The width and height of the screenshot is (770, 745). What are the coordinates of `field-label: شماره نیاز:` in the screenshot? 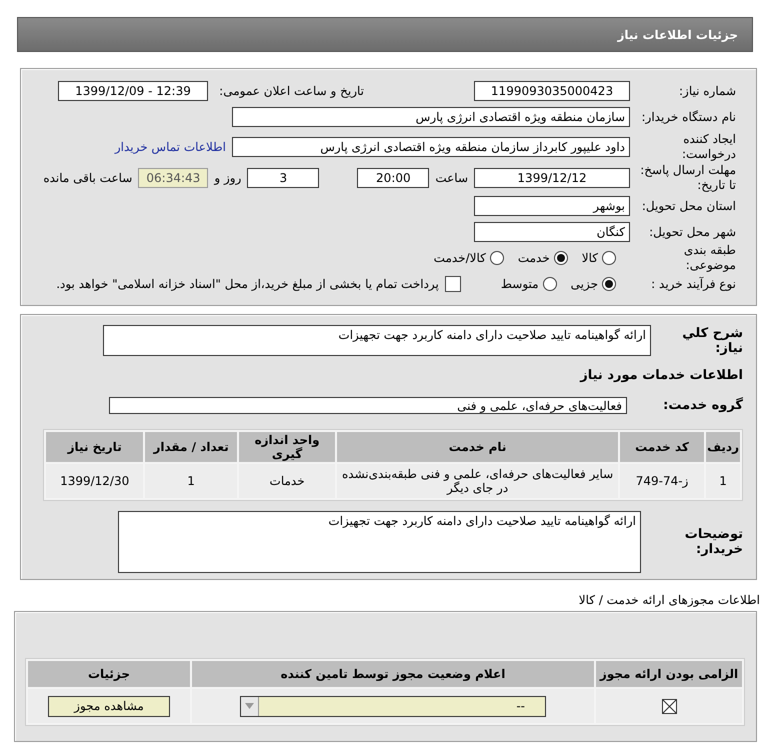 It's located at (707, 91).